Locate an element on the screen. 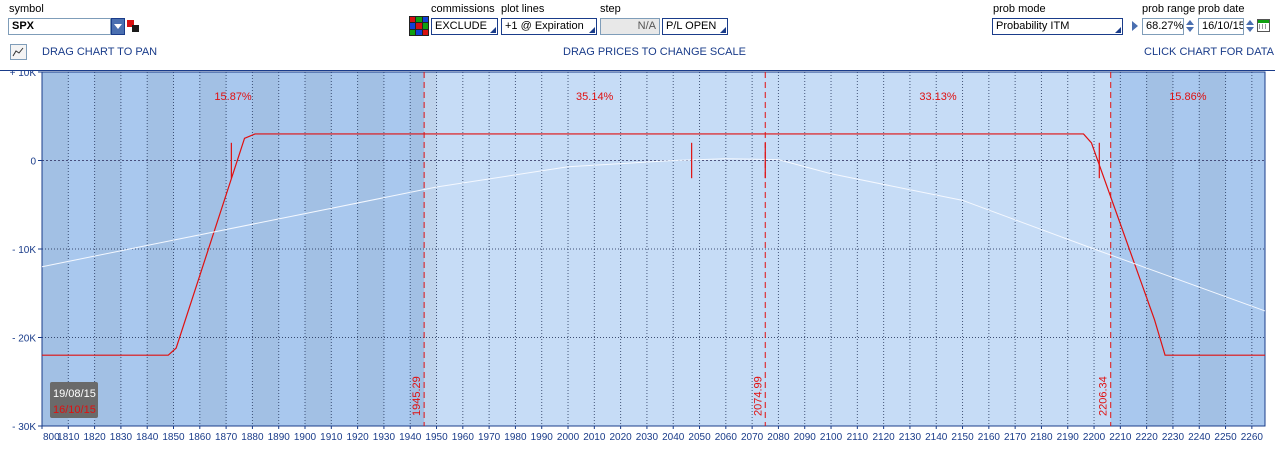 This screenshot has width=1275, height=456. x-axis-label: 2040 is located at coordinates (673, 437).